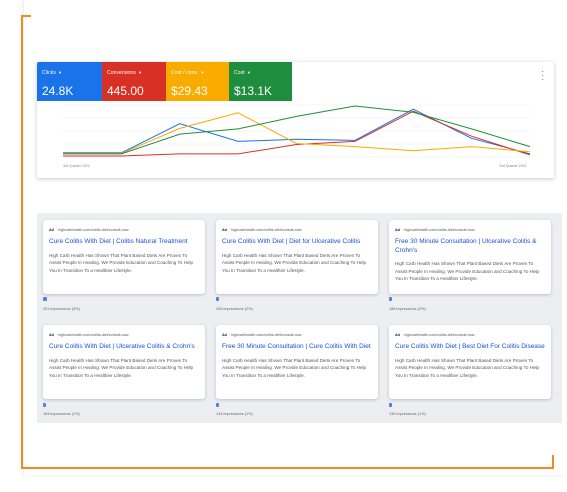 The image size is (567, 492). I want to click on impressions-label: 135 impressions (1%), so click(407, 414).